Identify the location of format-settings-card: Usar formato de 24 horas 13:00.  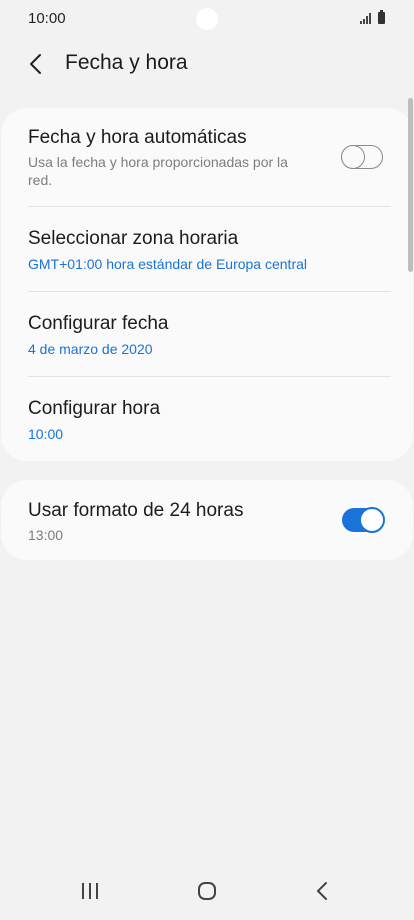
(207, 520).